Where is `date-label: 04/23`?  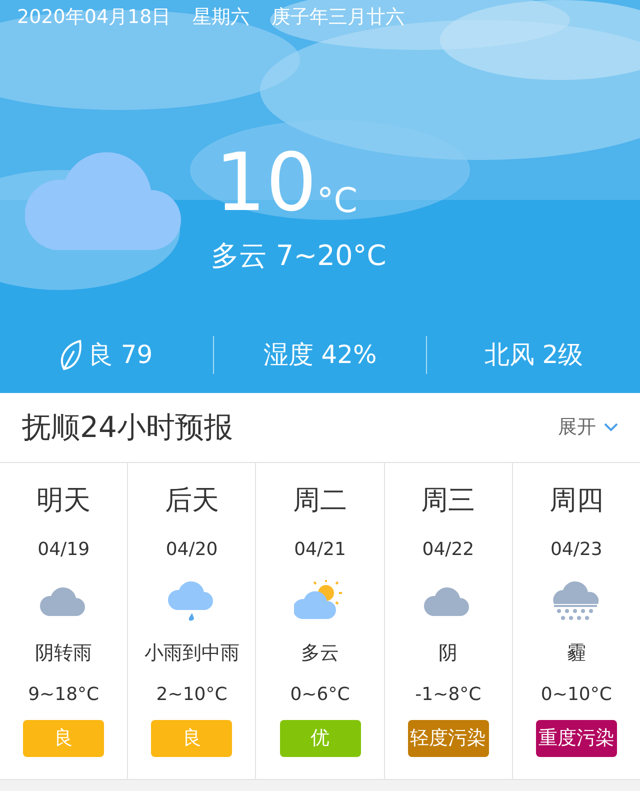 date-label: 04/23 is located at coordinates (576, 550).